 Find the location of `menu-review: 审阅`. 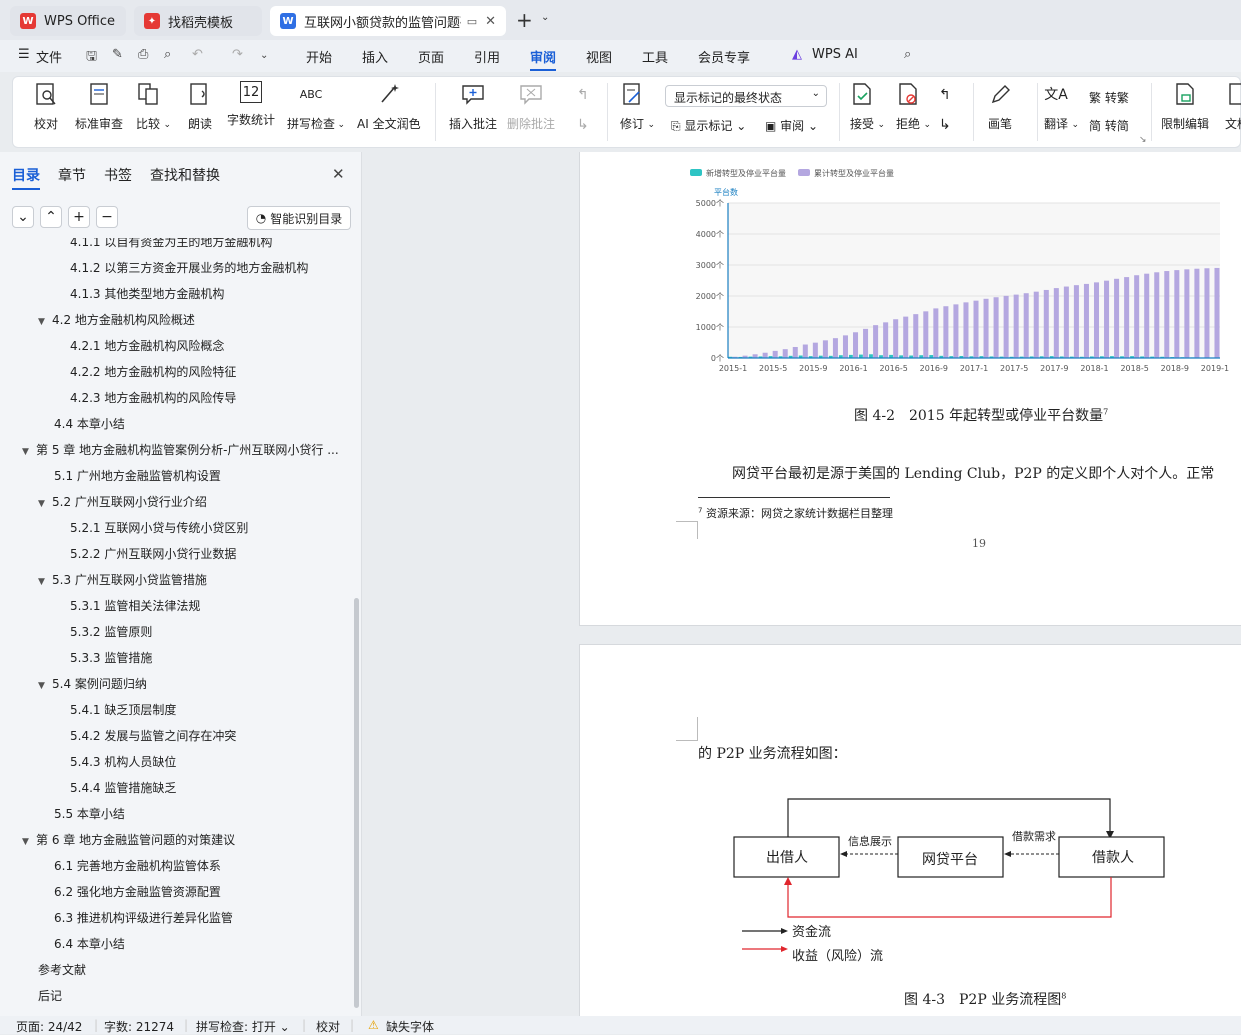

menu-review: 审阅 is located at coordinates (543, 59).